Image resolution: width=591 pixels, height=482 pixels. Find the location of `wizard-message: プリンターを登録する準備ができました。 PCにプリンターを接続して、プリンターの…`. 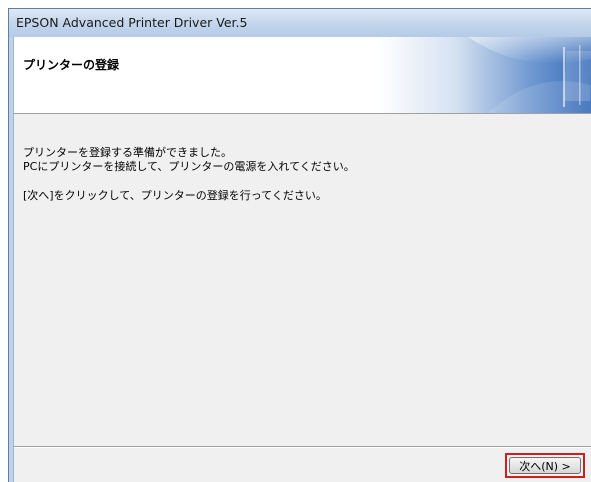

wizard-message: プリンターを登録する準備ができました。 PCにプリンターを接続して、プリンターの… is located at coordinates (306, 174).